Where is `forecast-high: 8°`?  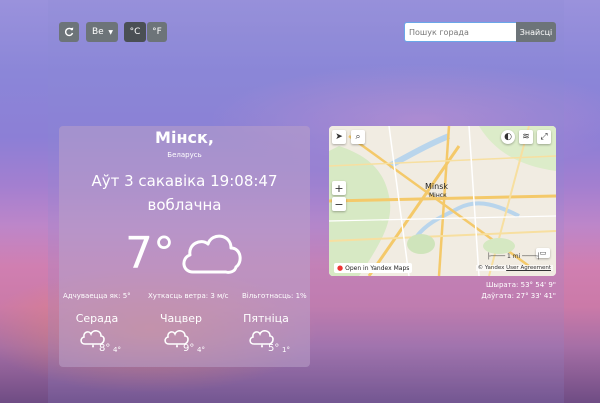 forecast-high: 8° is located at coordinates (105, 348).